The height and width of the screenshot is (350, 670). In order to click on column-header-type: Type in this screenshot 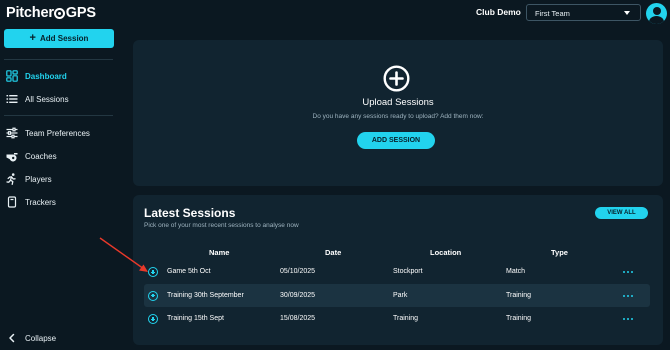, I will do `click(559, 252)`.